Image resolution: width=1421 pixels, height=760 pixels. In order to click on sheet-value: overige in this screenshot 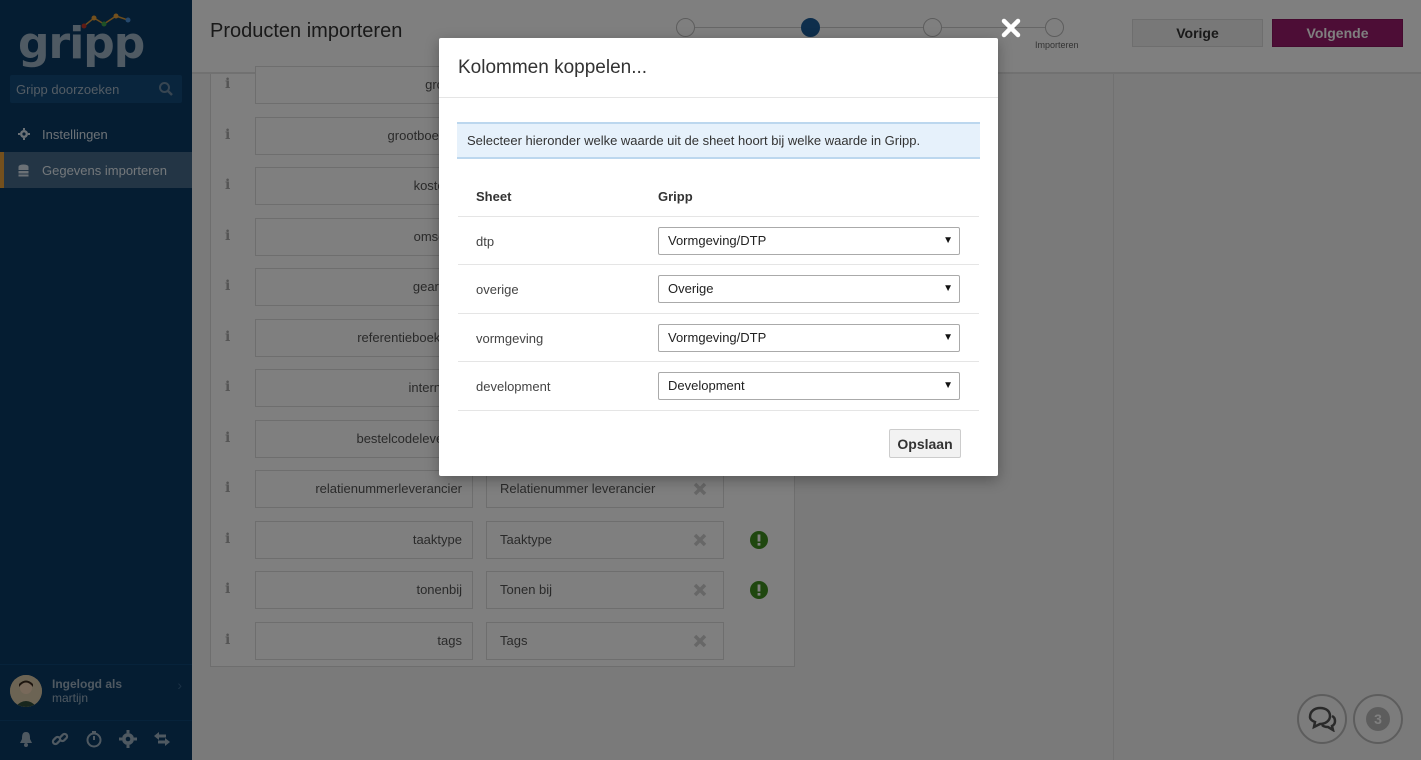, I will do `click(497, 289)`.